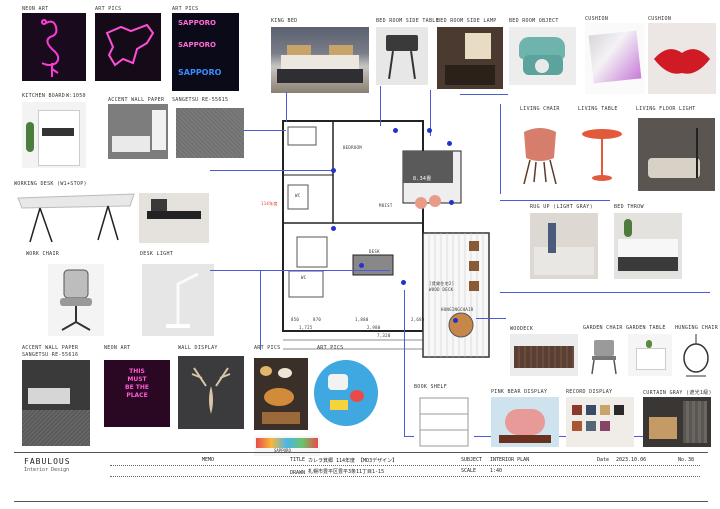 The height and width of the screenshot is (509, 720). What do you see at coordinates (284, 21) in the screenshot?
I see `label-king-bed: KING BED` at bounding box center [284, 21].